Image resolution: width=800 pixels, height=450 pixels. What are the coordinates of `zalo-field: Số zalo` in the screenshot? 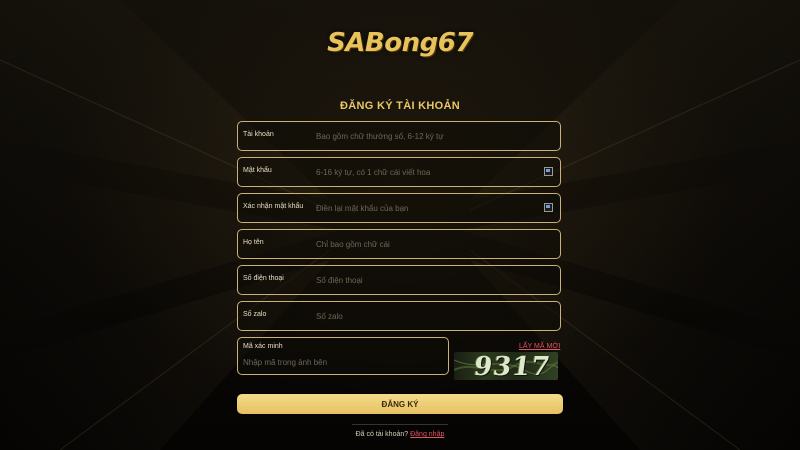 It's located at (399, 316).